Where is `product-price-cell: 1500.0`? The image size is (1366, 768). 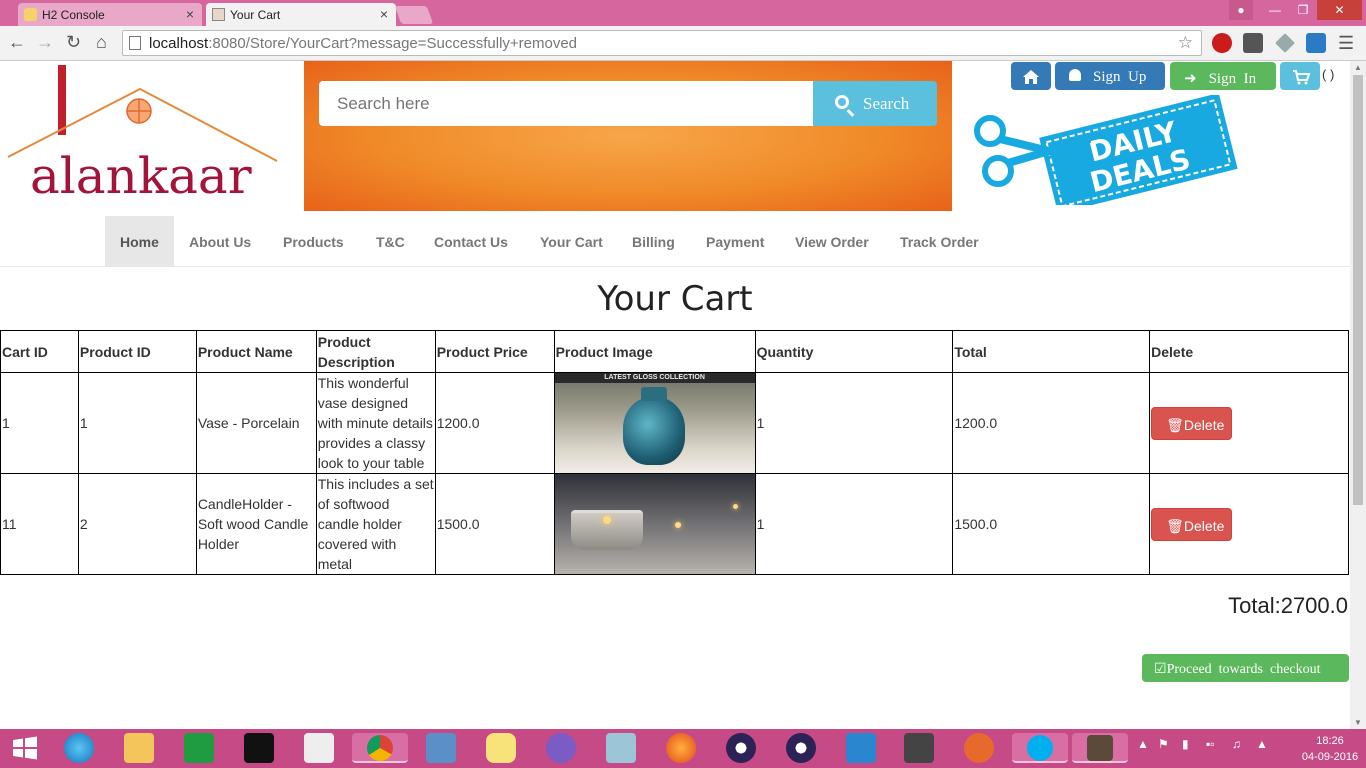
product-price-cell: 1500.0 is located at coordinates (494, 524).